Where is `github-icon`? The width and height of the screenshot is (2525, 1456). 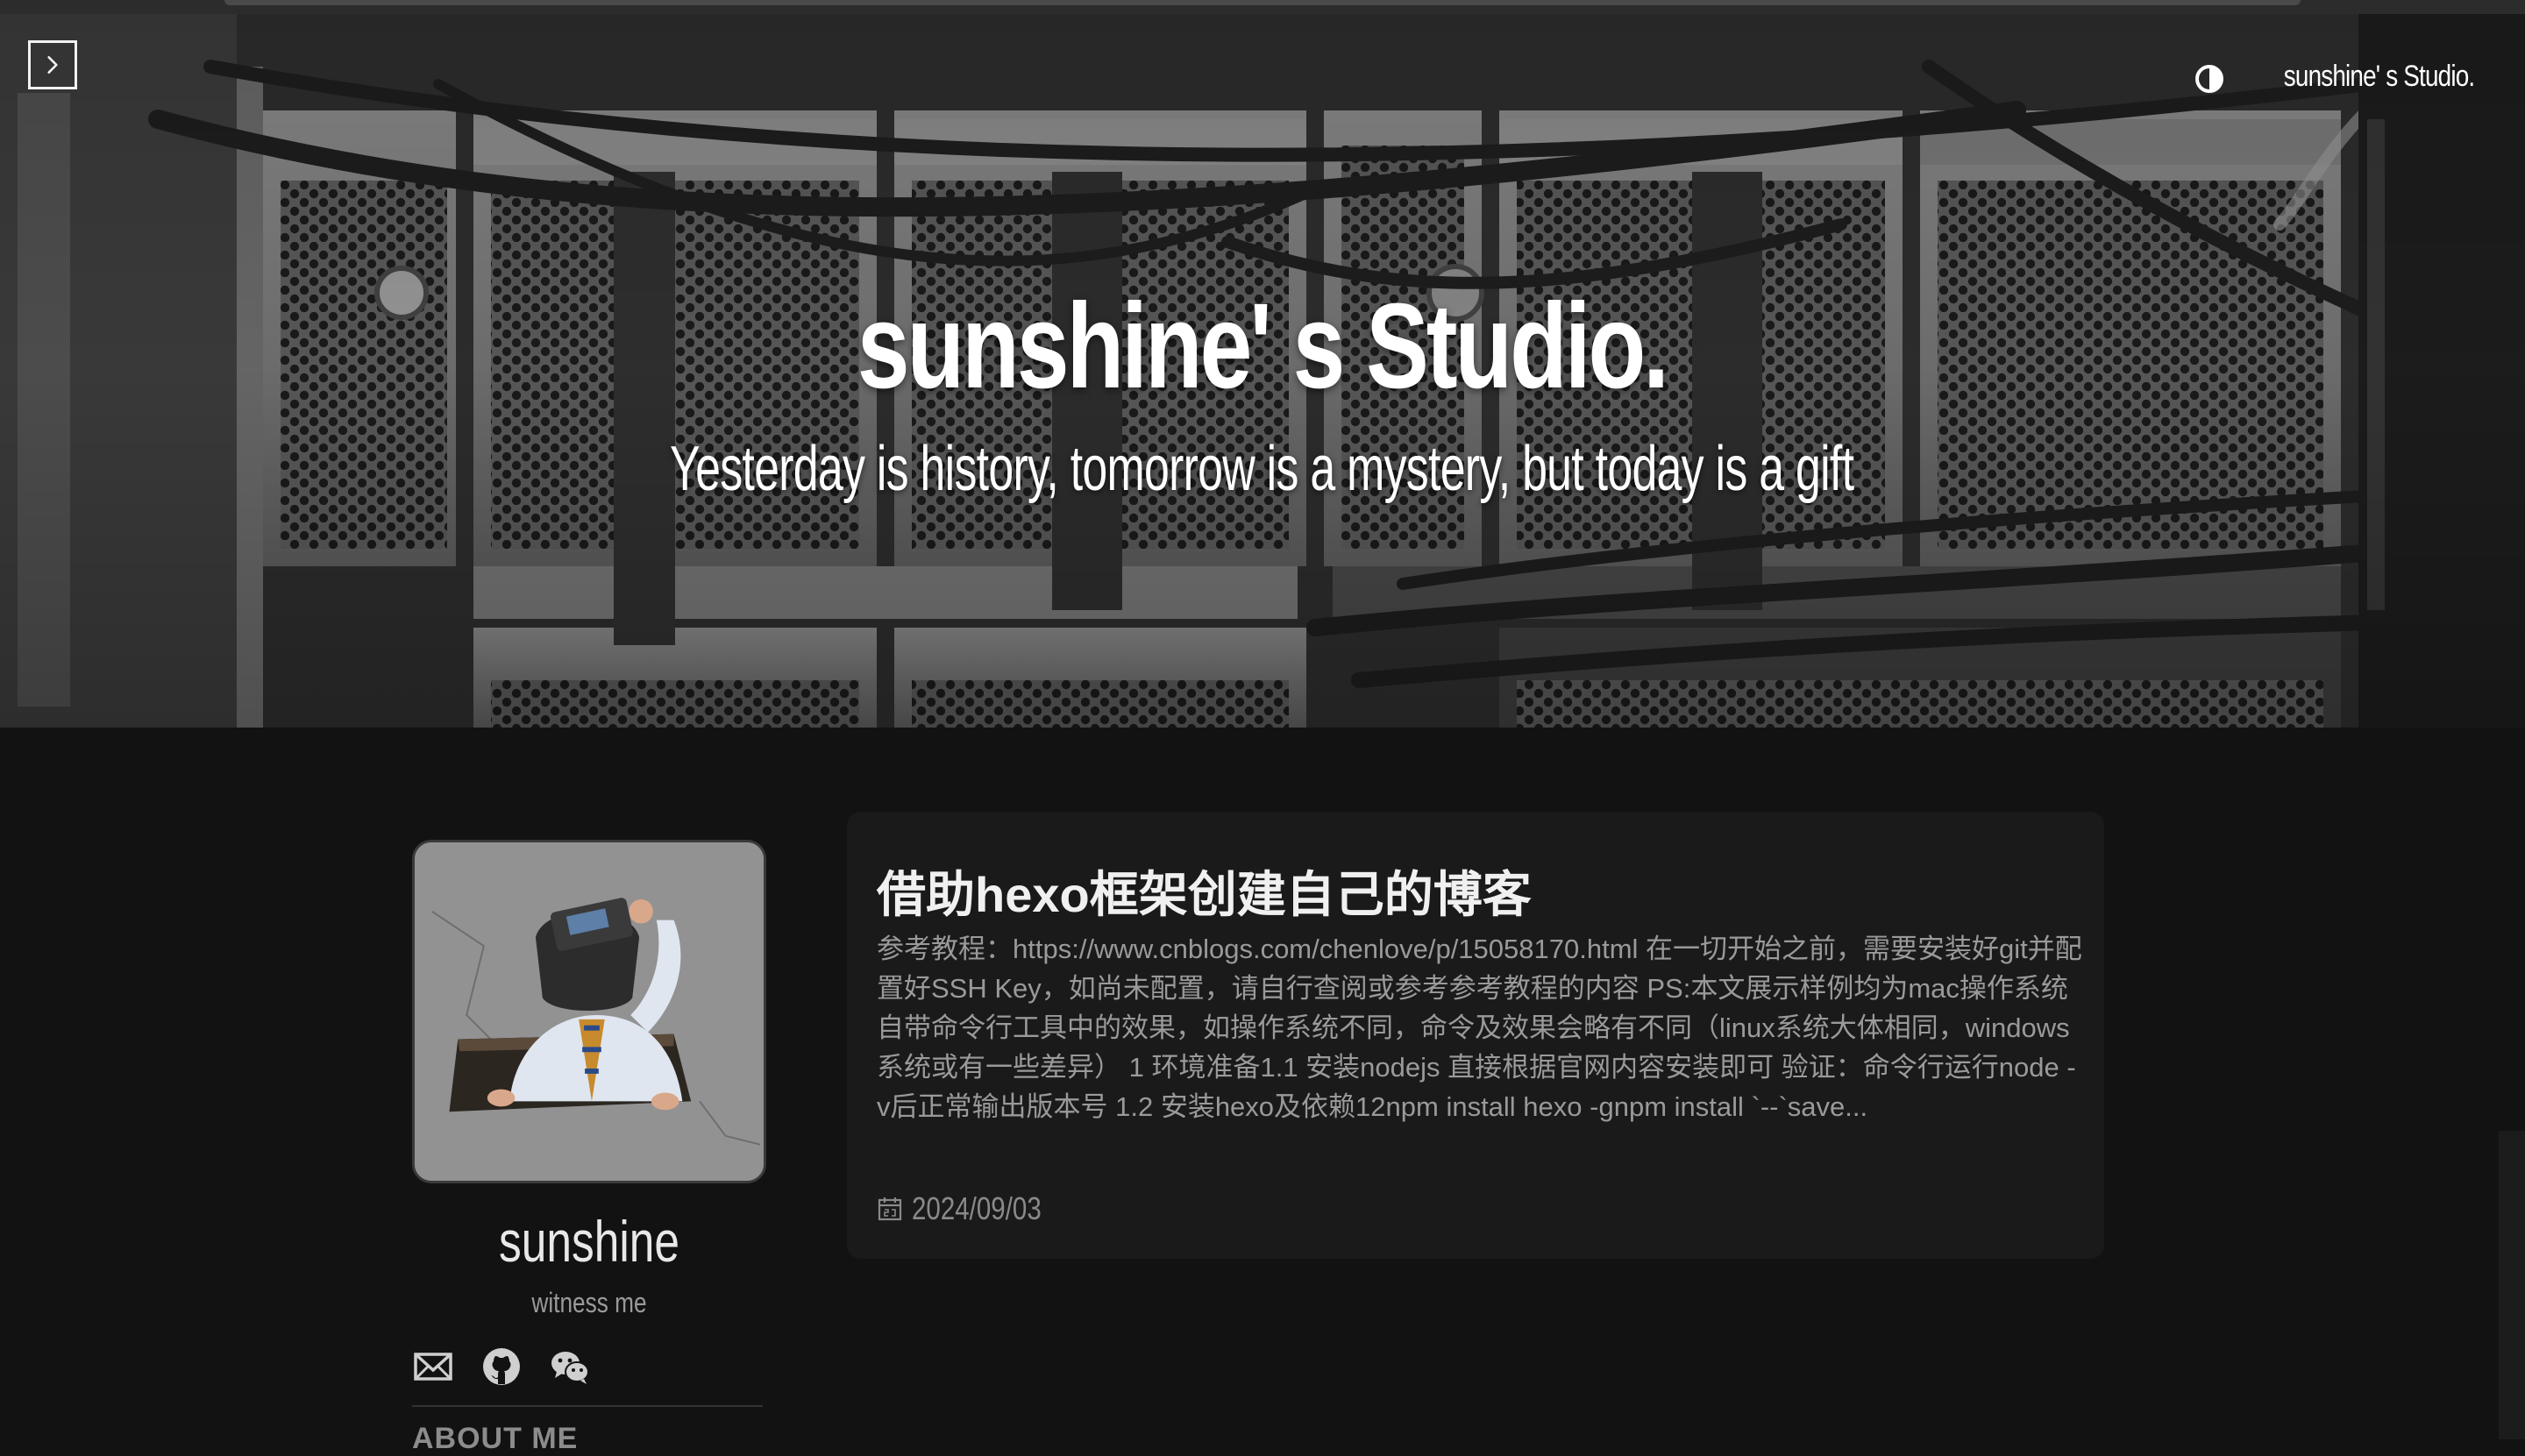 github-icon is located at coordinates (501, 1367).